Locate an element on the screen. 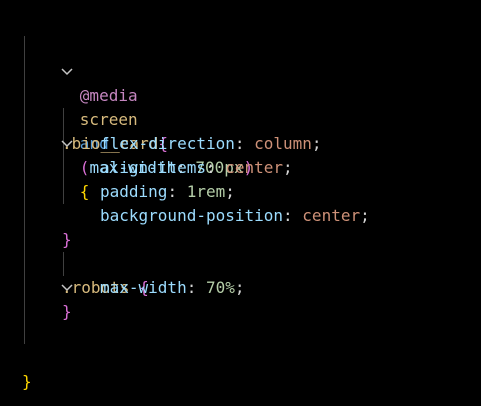 This screenshot has width=481, height=406. chevron-down-icon is located at coordinates (38, 56).